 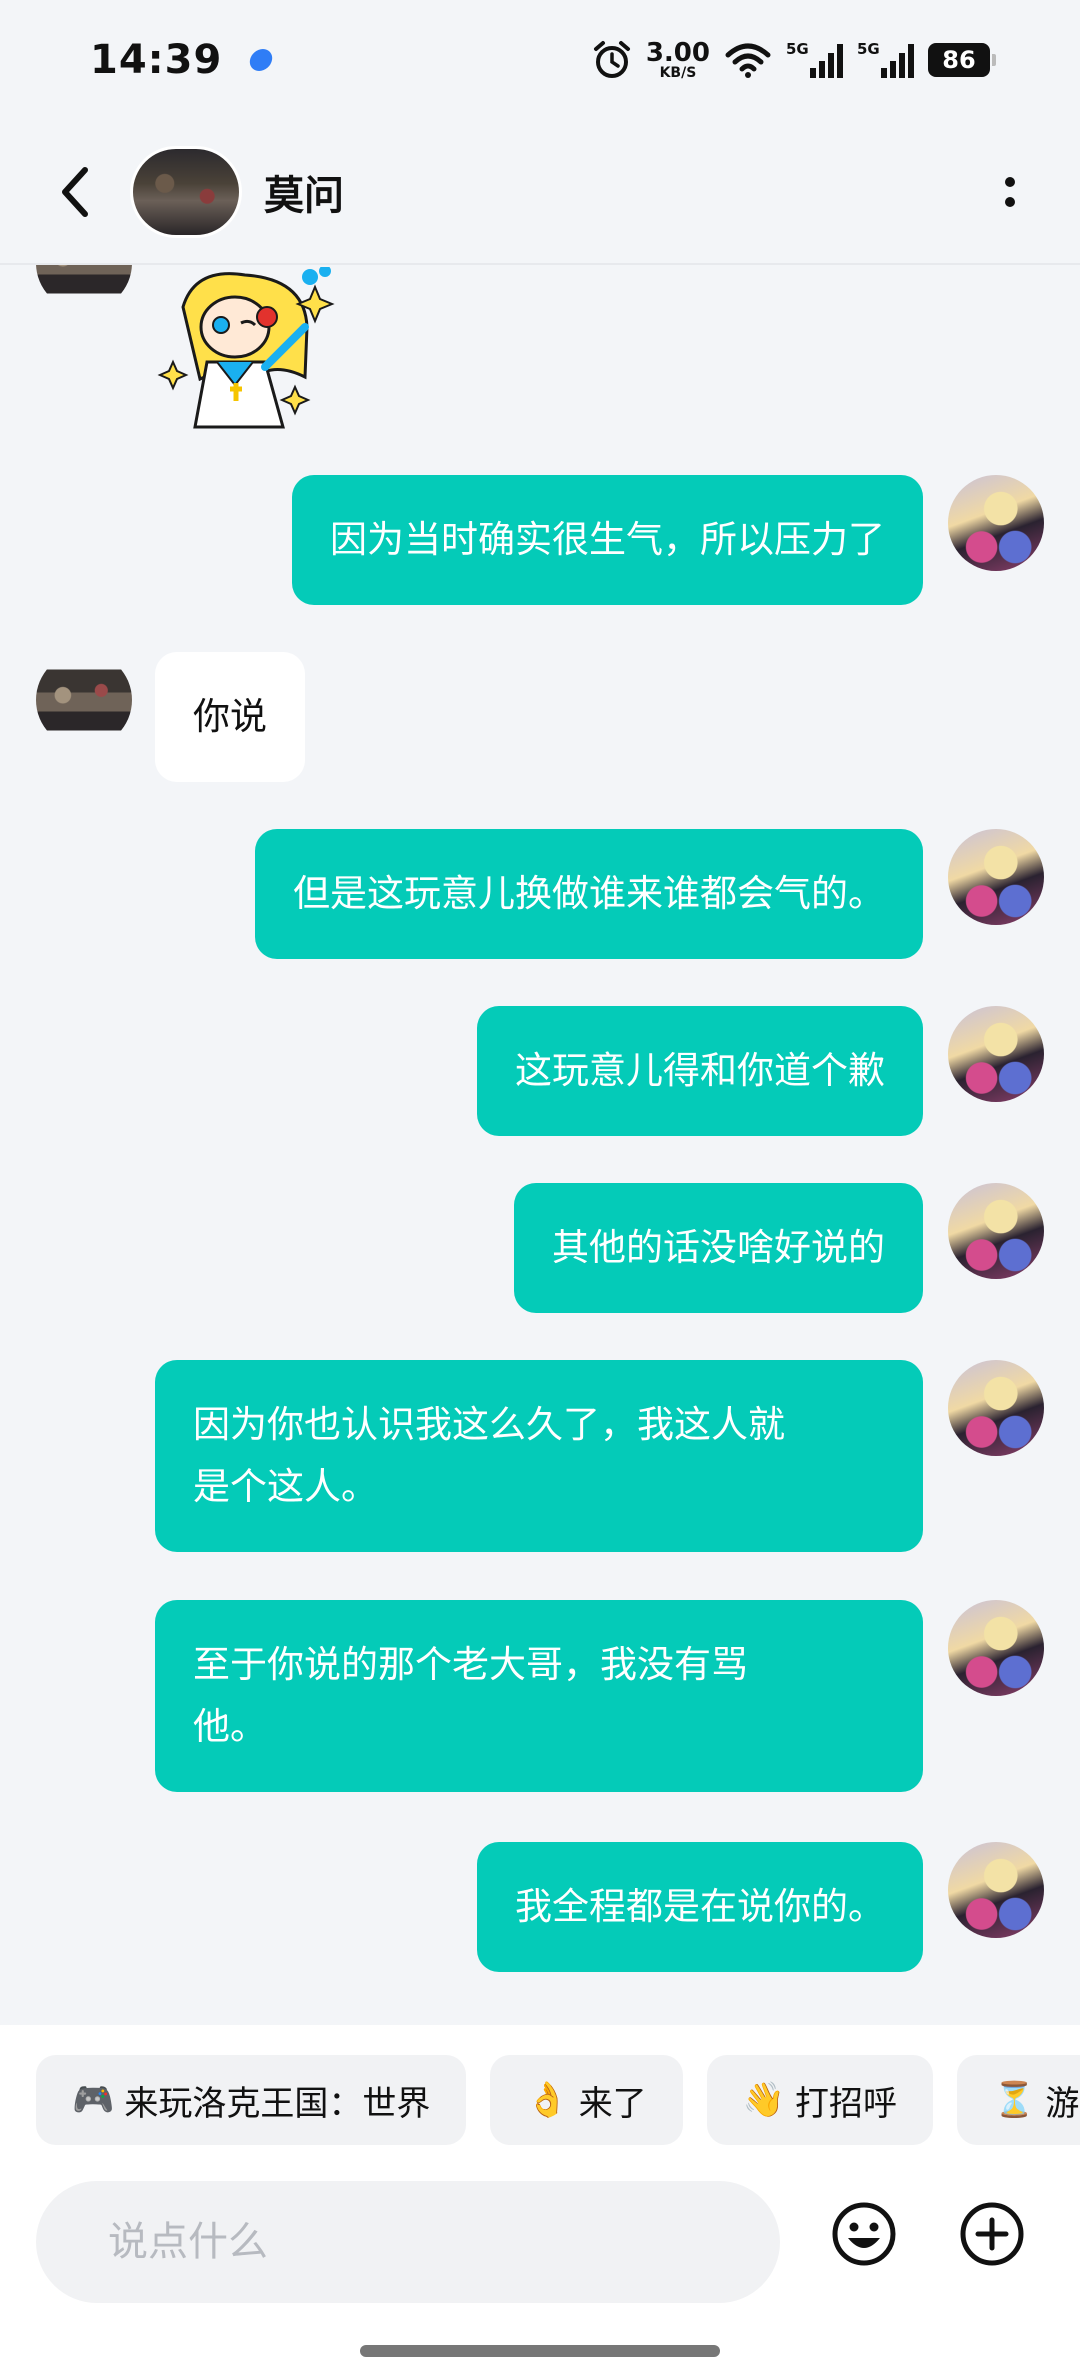 I want to click on battery-icon: 86, so click(x=962, y=60).